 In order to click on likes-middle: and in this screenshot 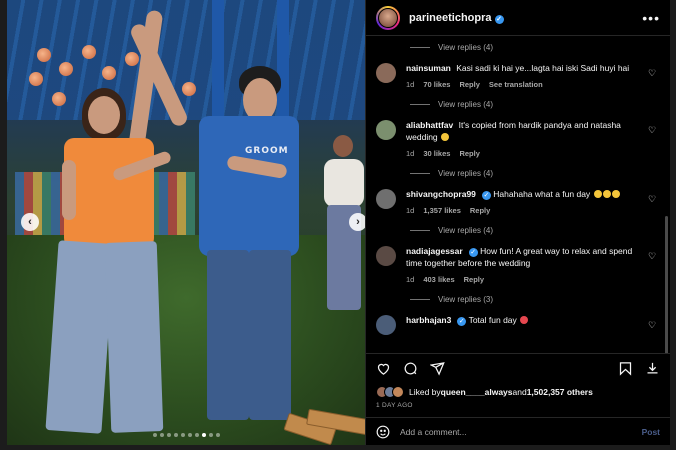, I will do `click(519, 392)`.